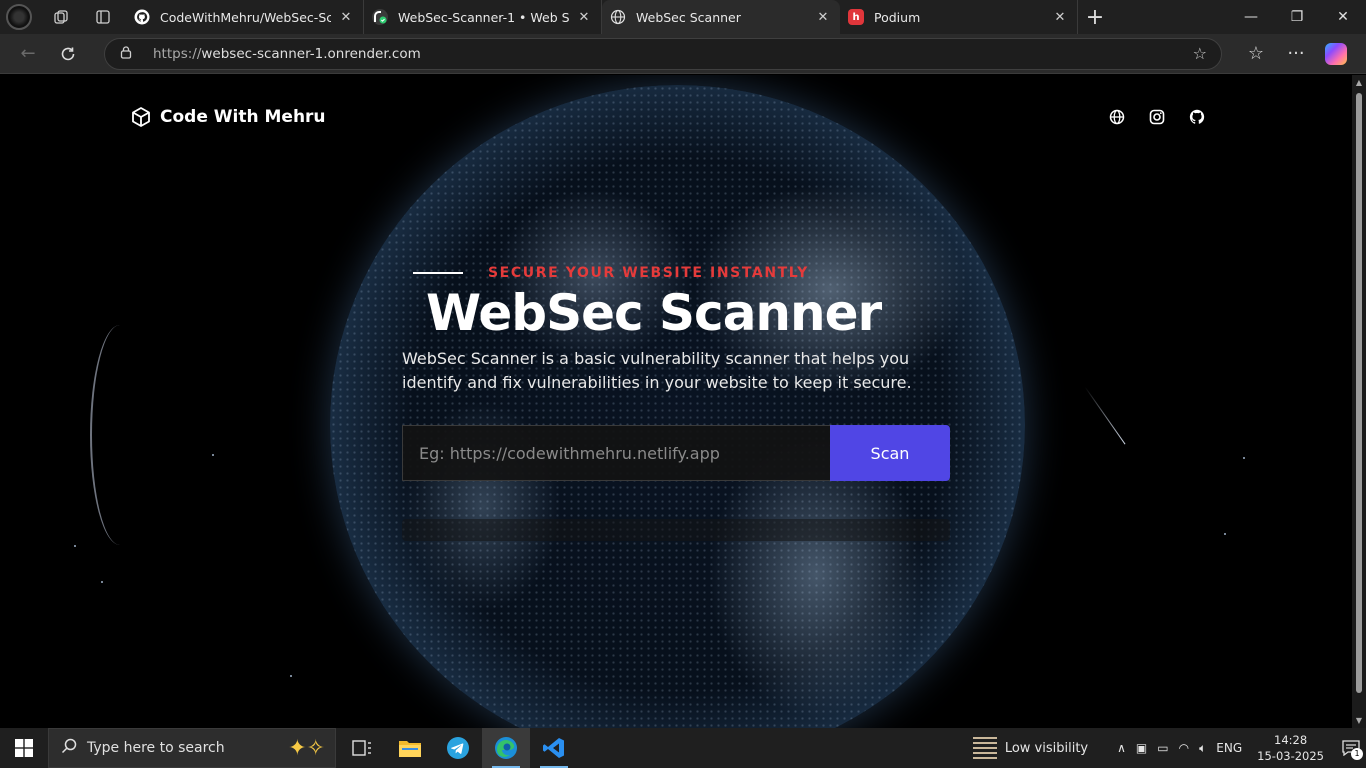 This screenshot has width=1366, height=768. Describe the element at coordinates (1291, 740) in the screenshot. I see `clock-time: 14:28` at that location.